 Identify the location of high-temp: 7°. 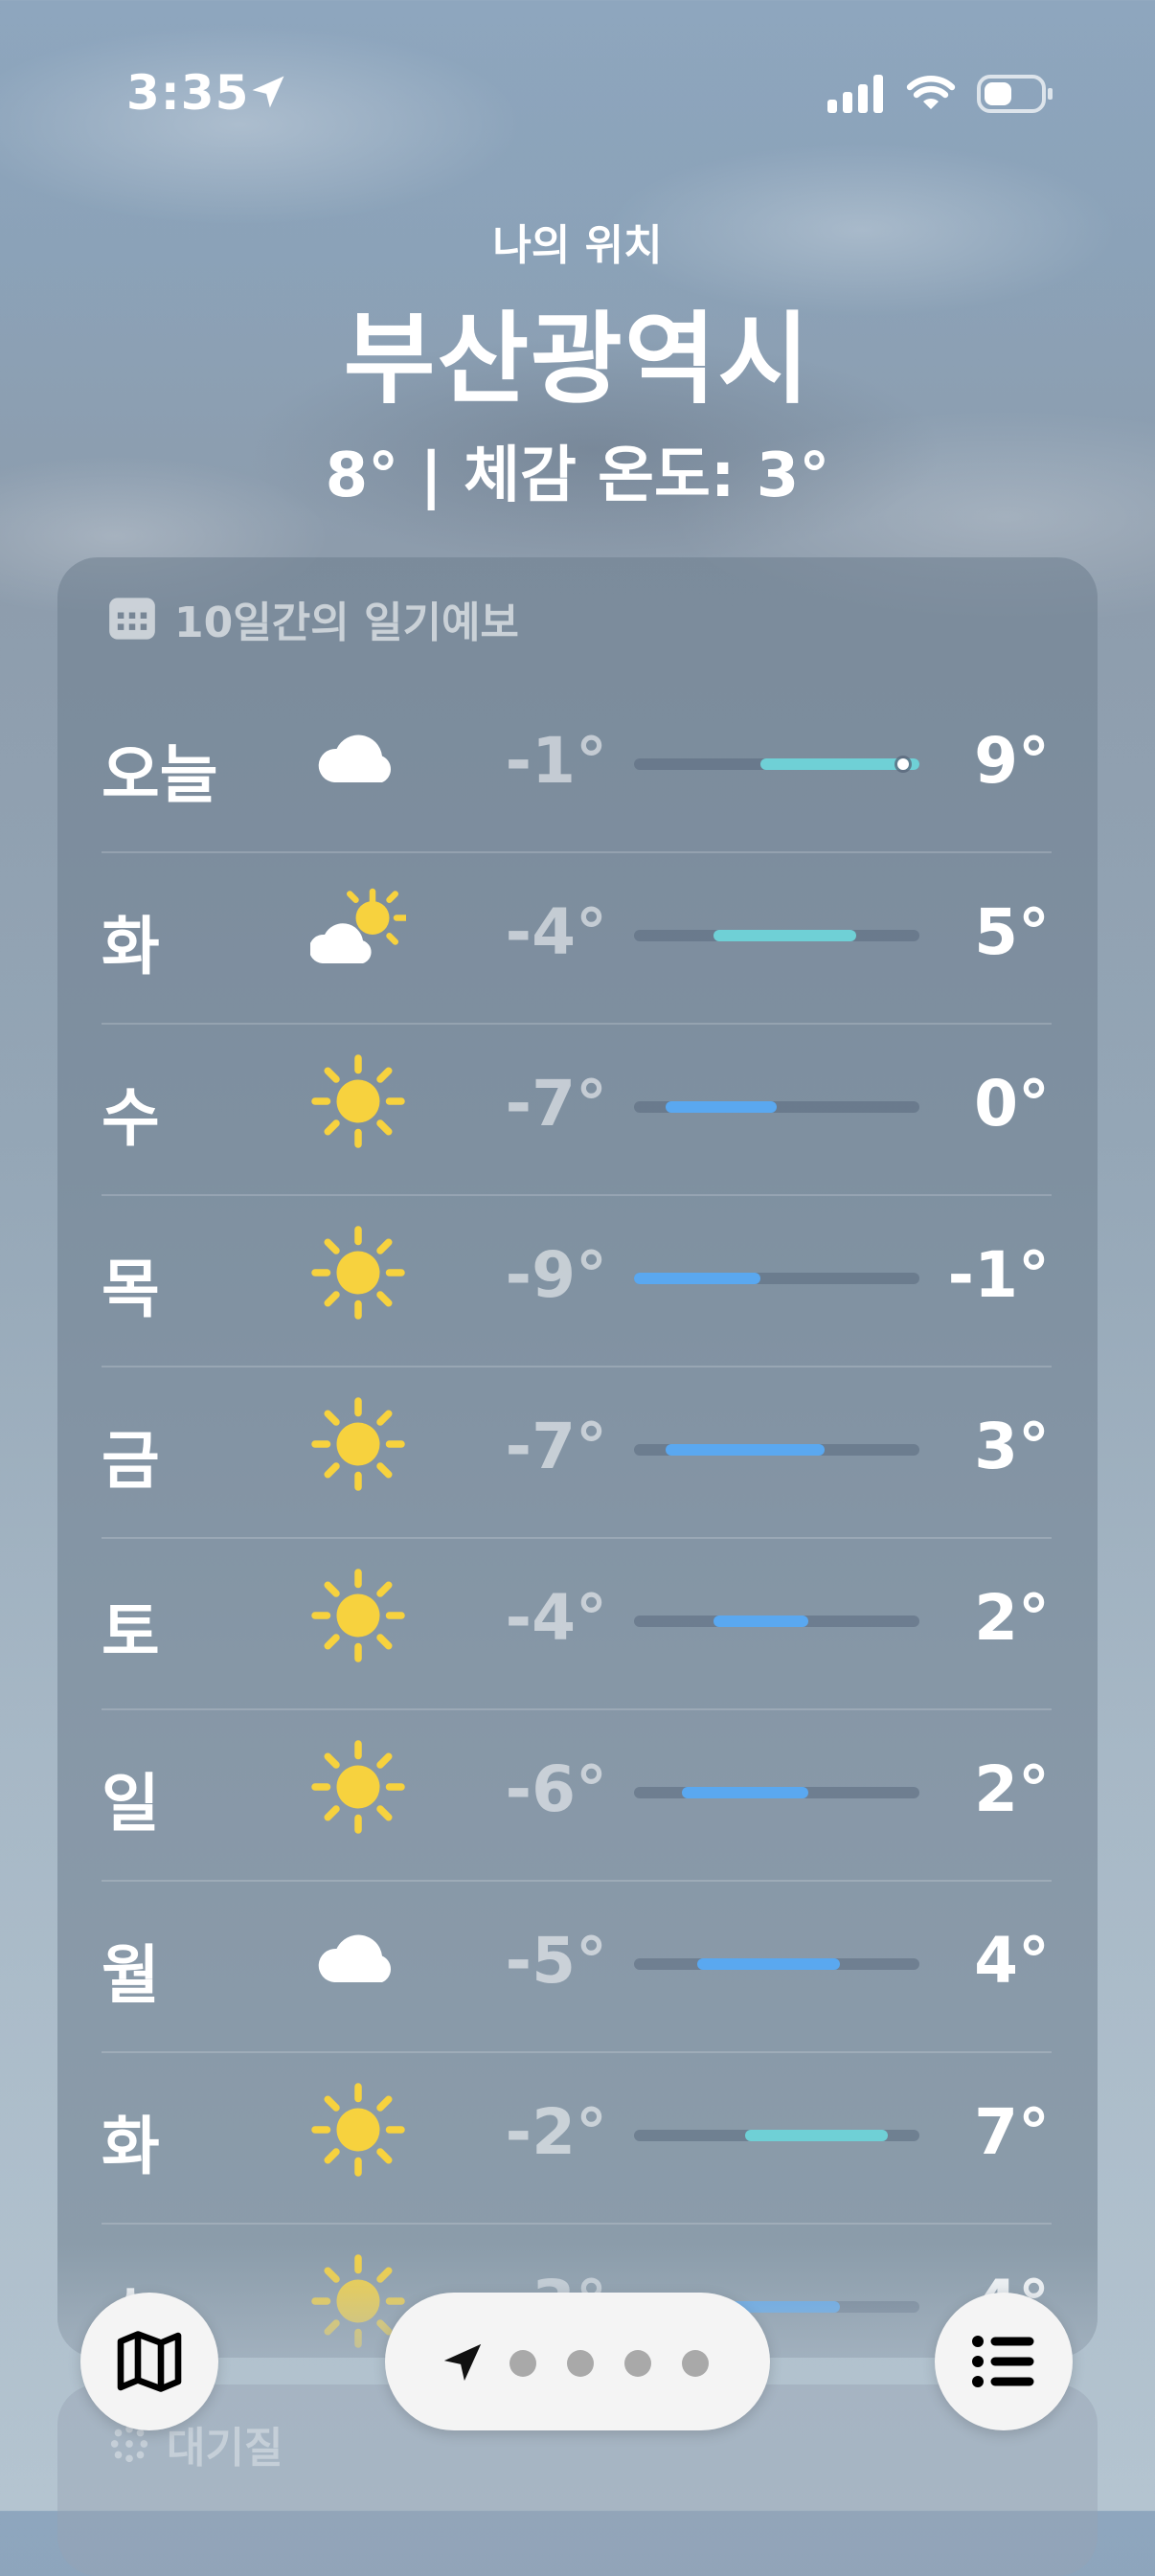
(1012, 2132).